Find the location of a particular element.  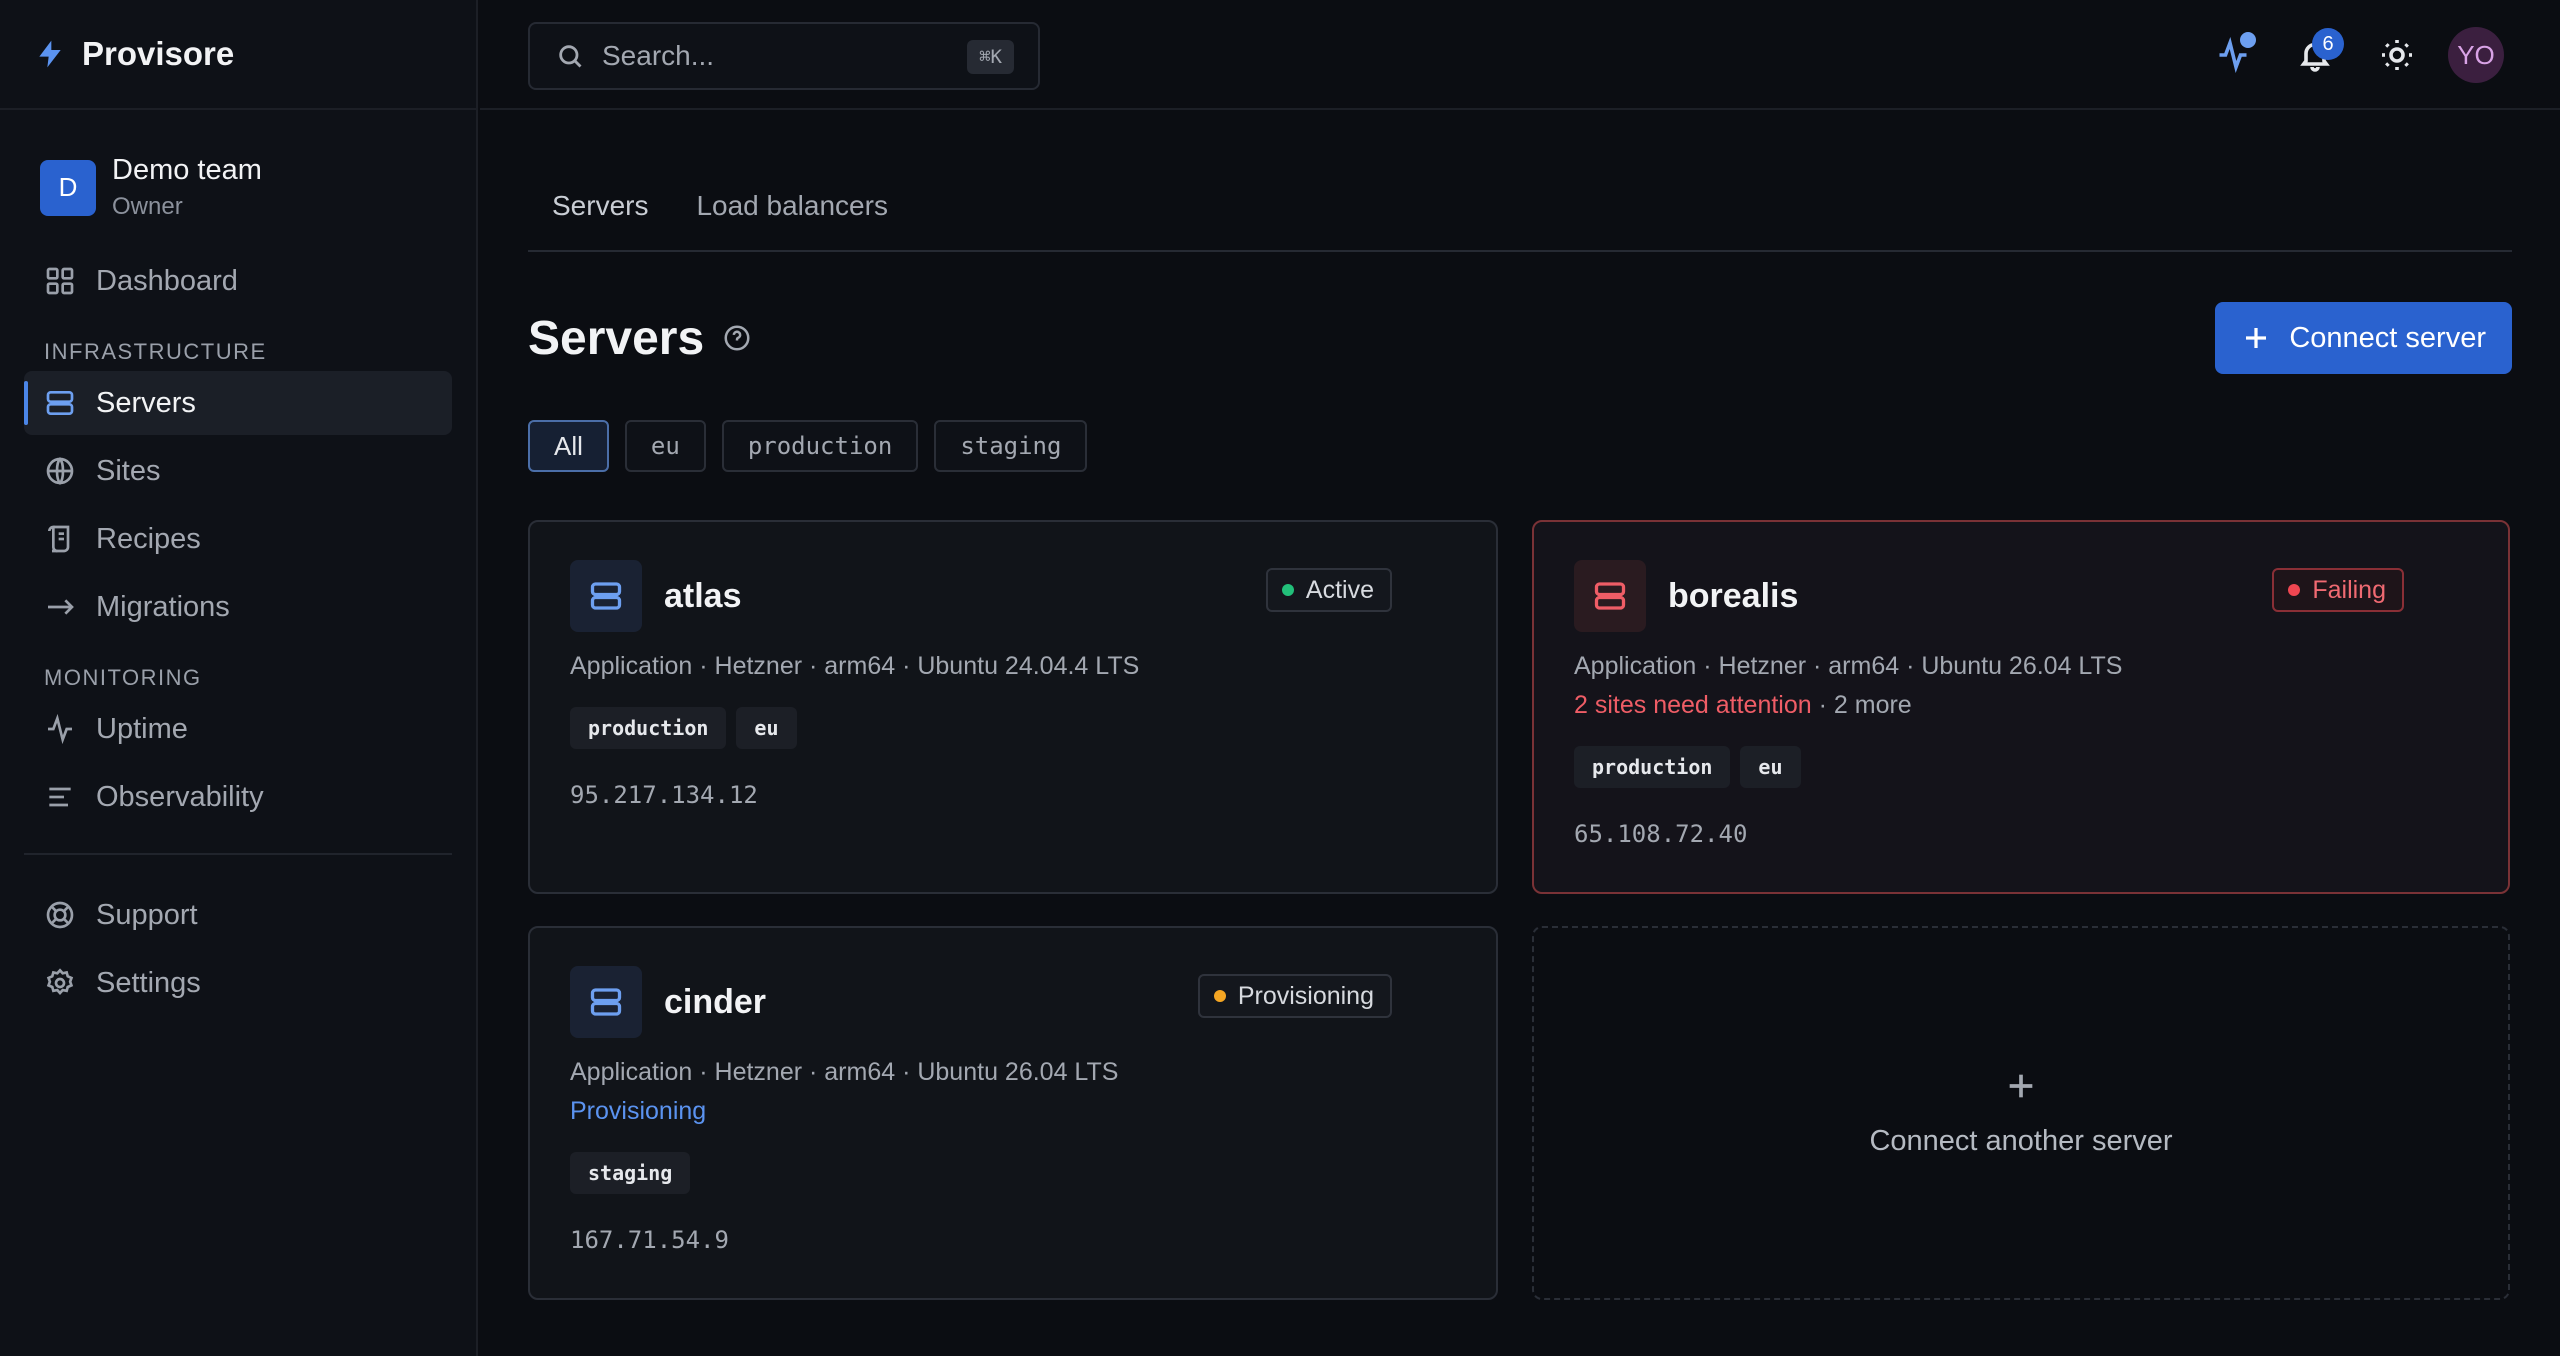

status-badge: Provisioning is located at coordinates (1294, 996).